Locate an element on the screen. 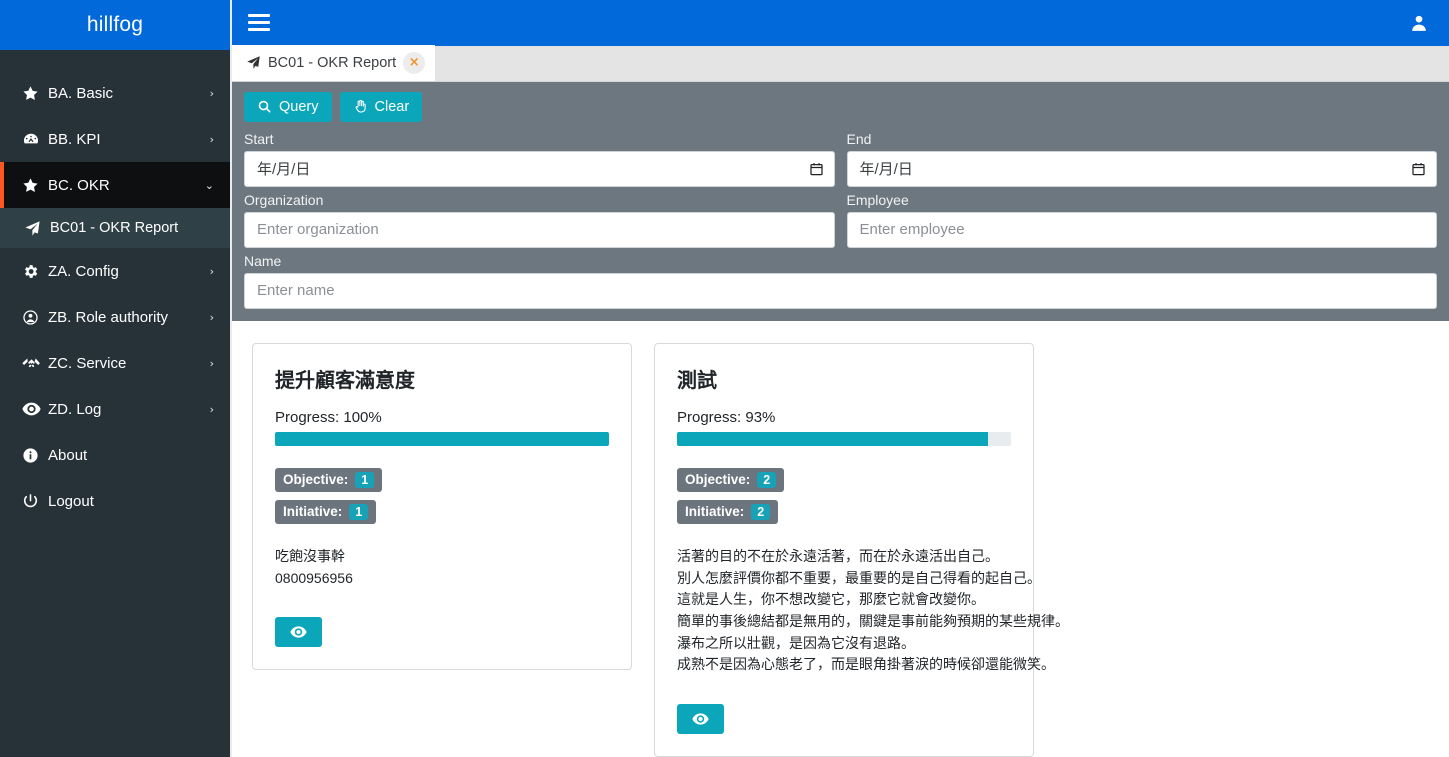 This screenshot has height=757, width=1449. initiative-badge: Initiative: 1 is located at coordinates (326, 511).